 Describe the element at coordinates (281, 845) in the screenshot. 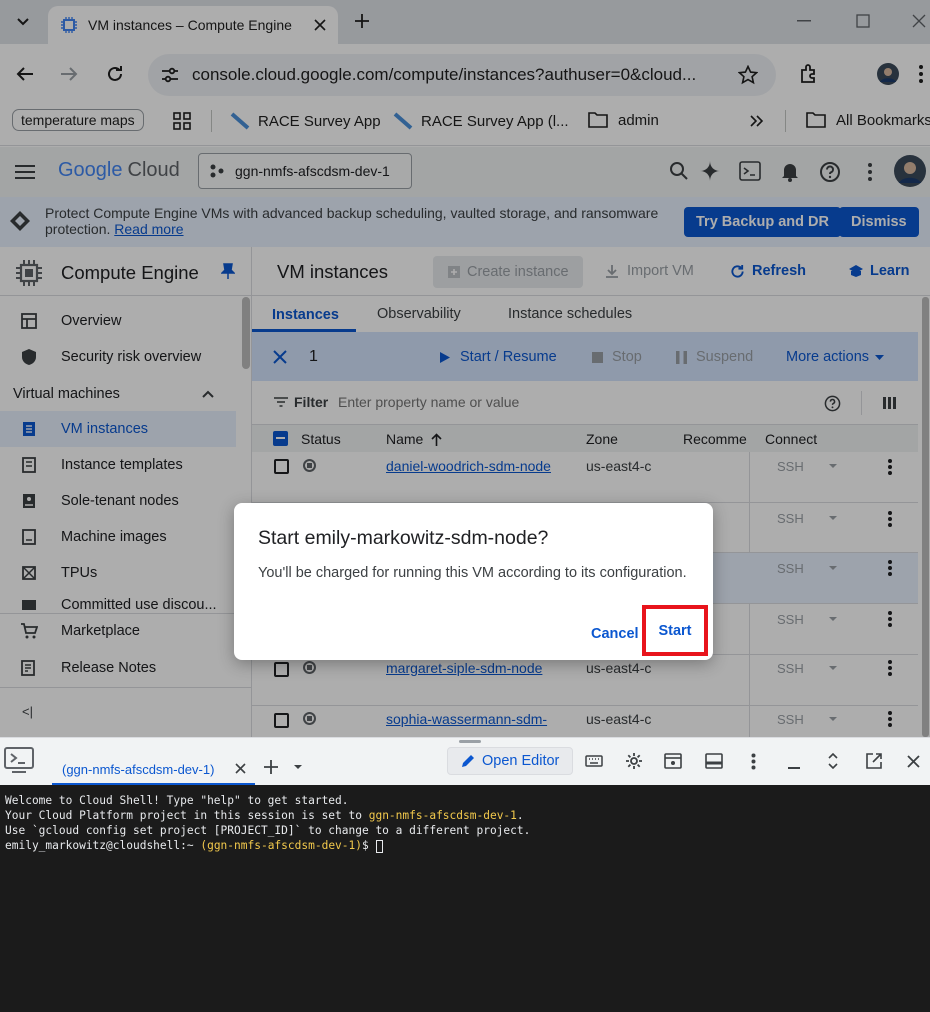

I see `prompt-project: (ggn-nmfs-afscdsm-dev-1)` at that location.